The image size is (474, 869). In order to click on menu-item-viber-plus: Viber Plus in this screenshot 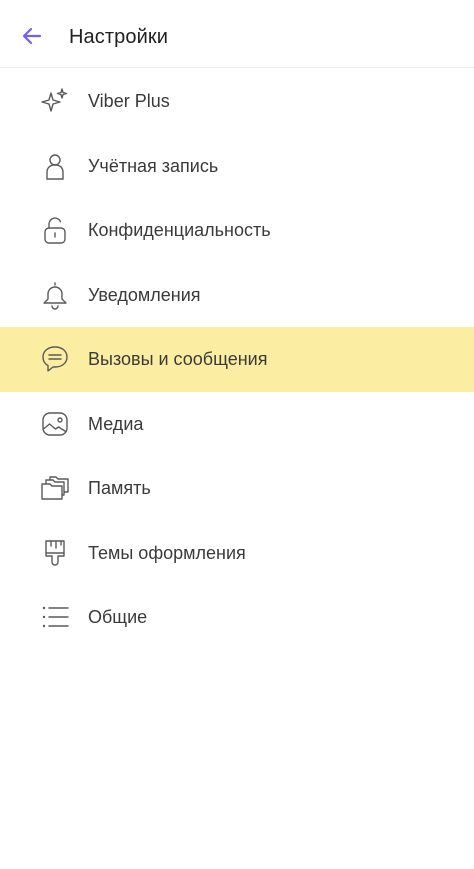, I will do `click(237, 101)`.